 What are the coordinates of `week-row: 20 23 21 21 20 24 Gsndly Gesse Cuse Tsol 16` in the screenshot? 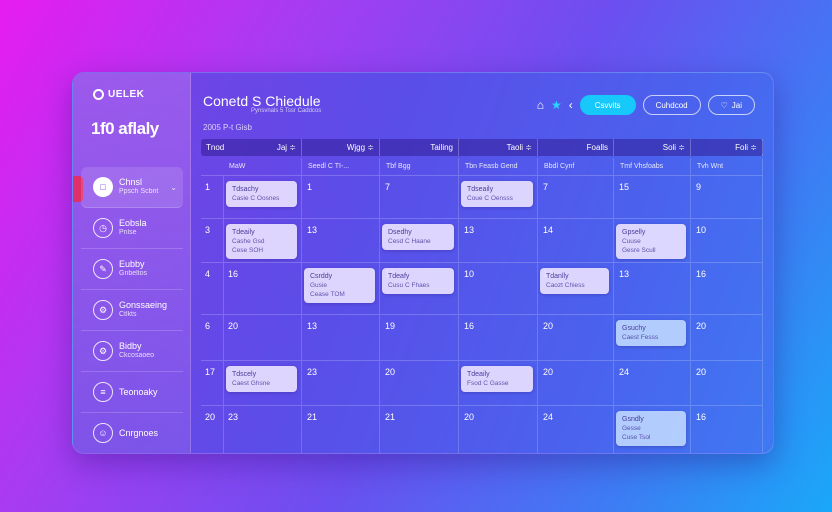 It's located at (482, 429).